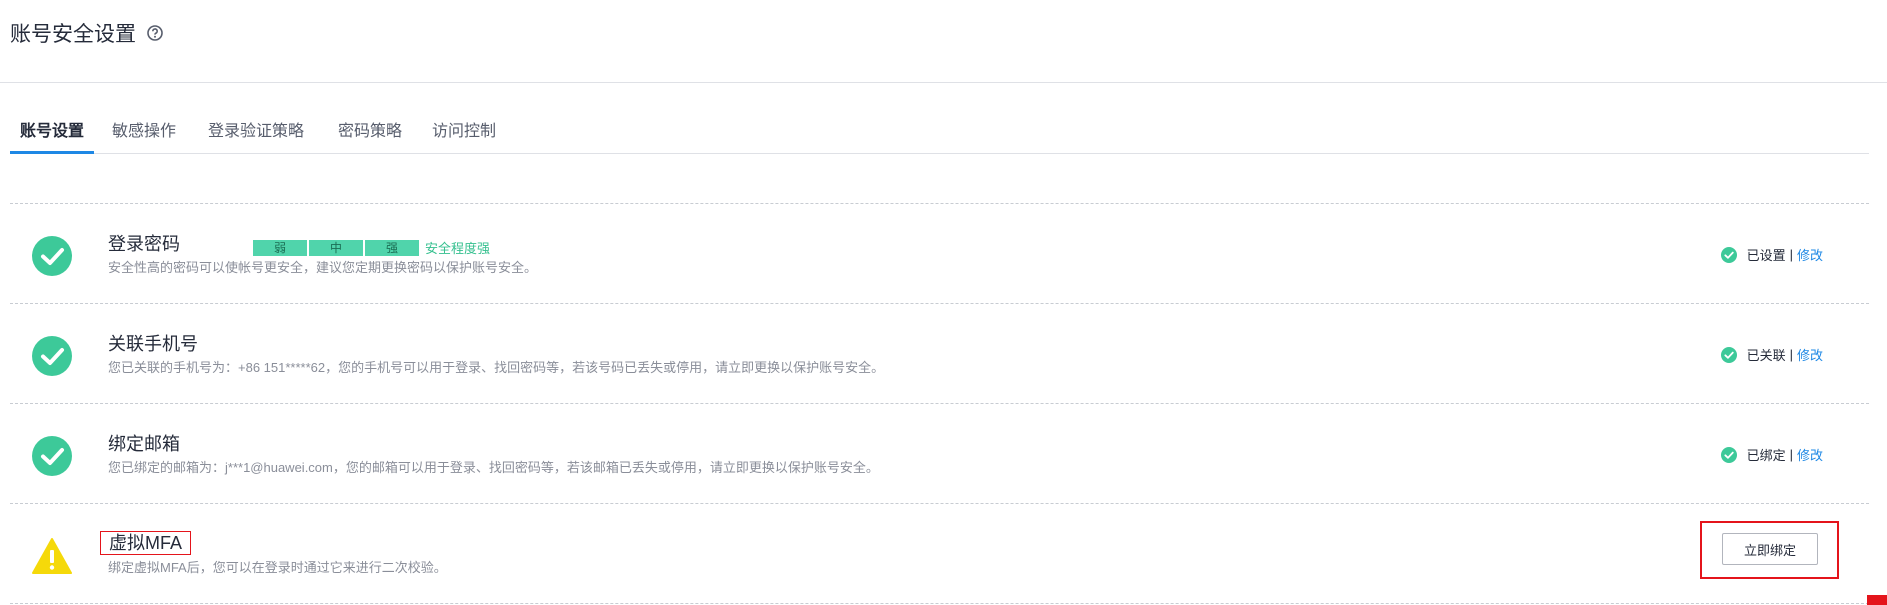  What do you see at coordinates (392, 247) in the screenshot?
I see `strength-strong: 强` at bounding box center [392, 247].